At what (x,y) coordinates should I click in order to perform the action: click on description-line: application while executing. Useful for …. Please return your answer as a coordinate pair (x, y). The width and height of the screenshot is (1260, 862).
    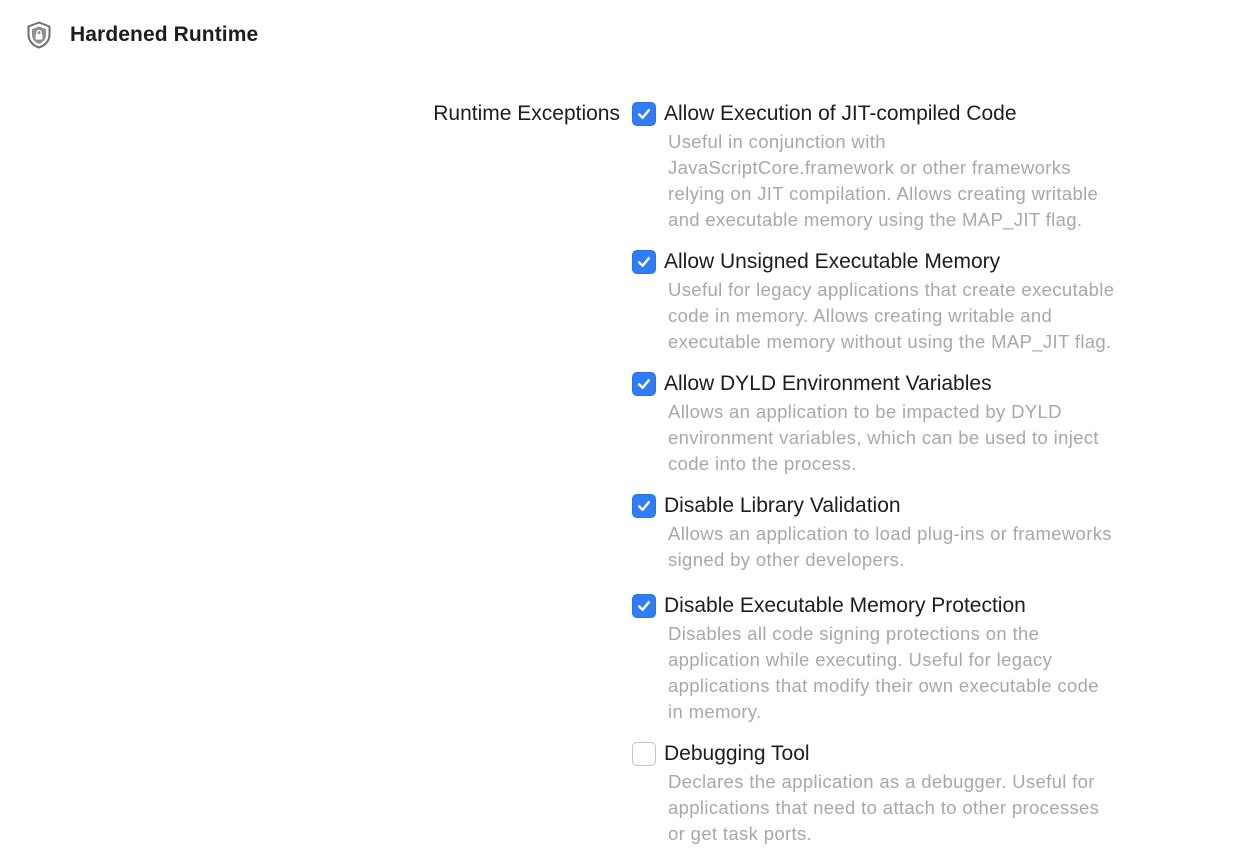
    Looking at the image, I should click on (860, 659).